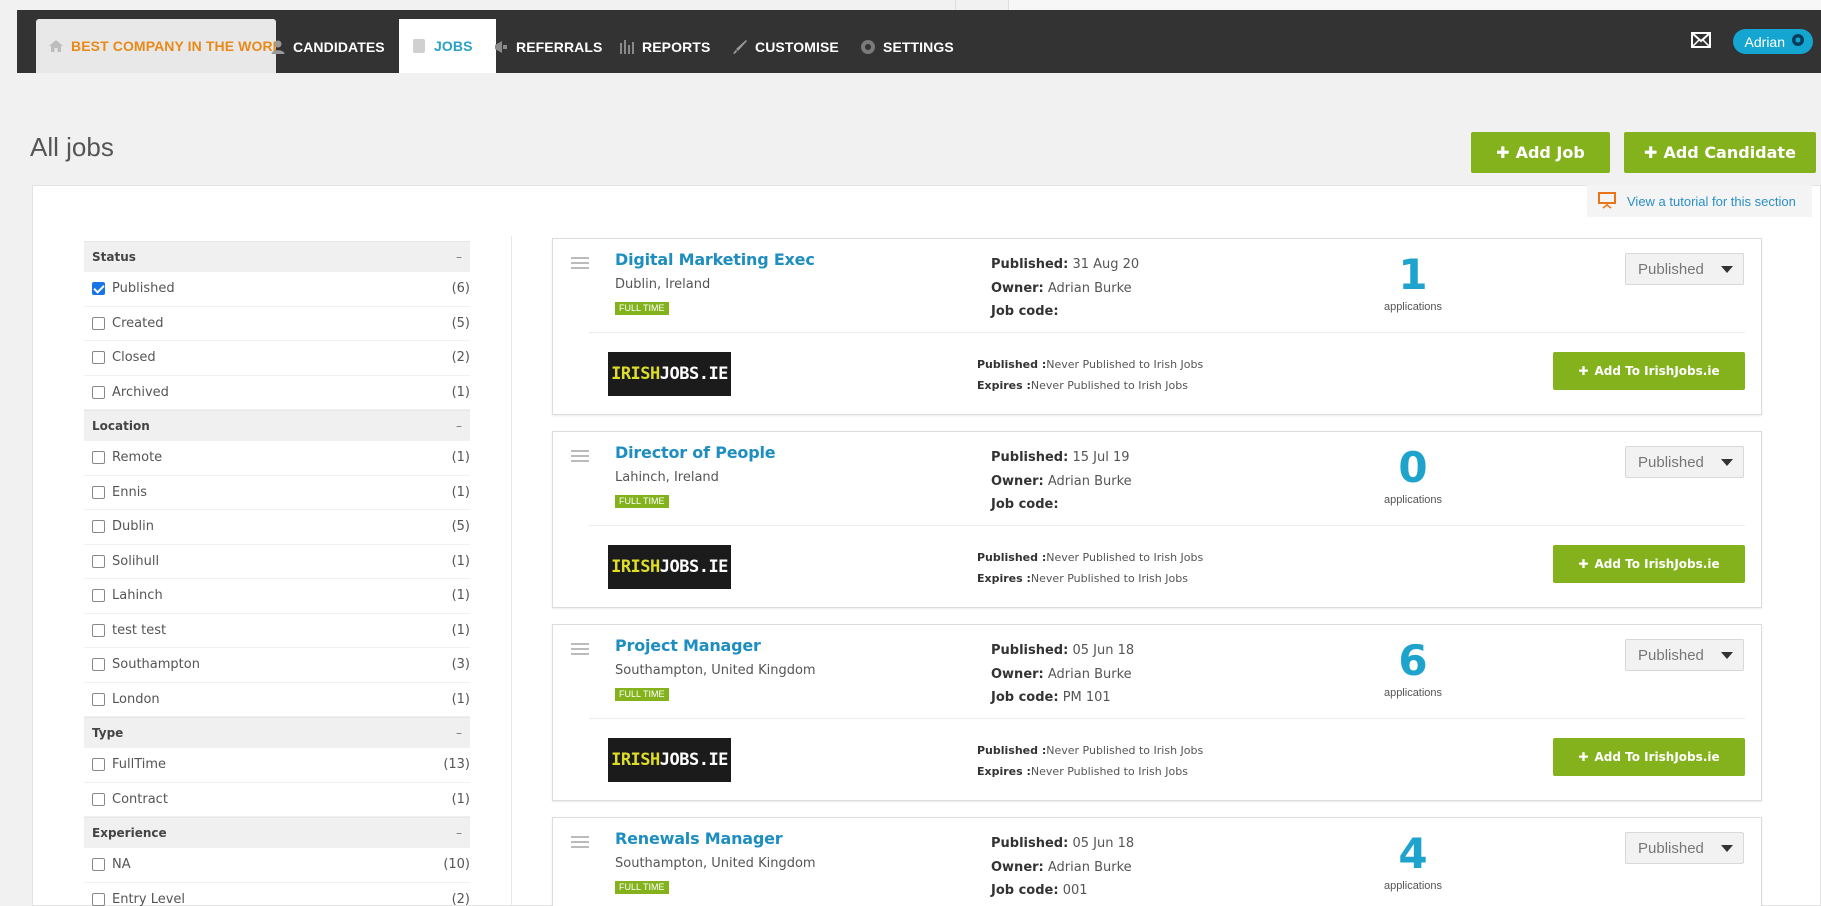 This screenshot has height=906, width=1821. Describe the element at coordinates (1025, 890) in the screenshot. I see `meta-label: Job code:` at that location.